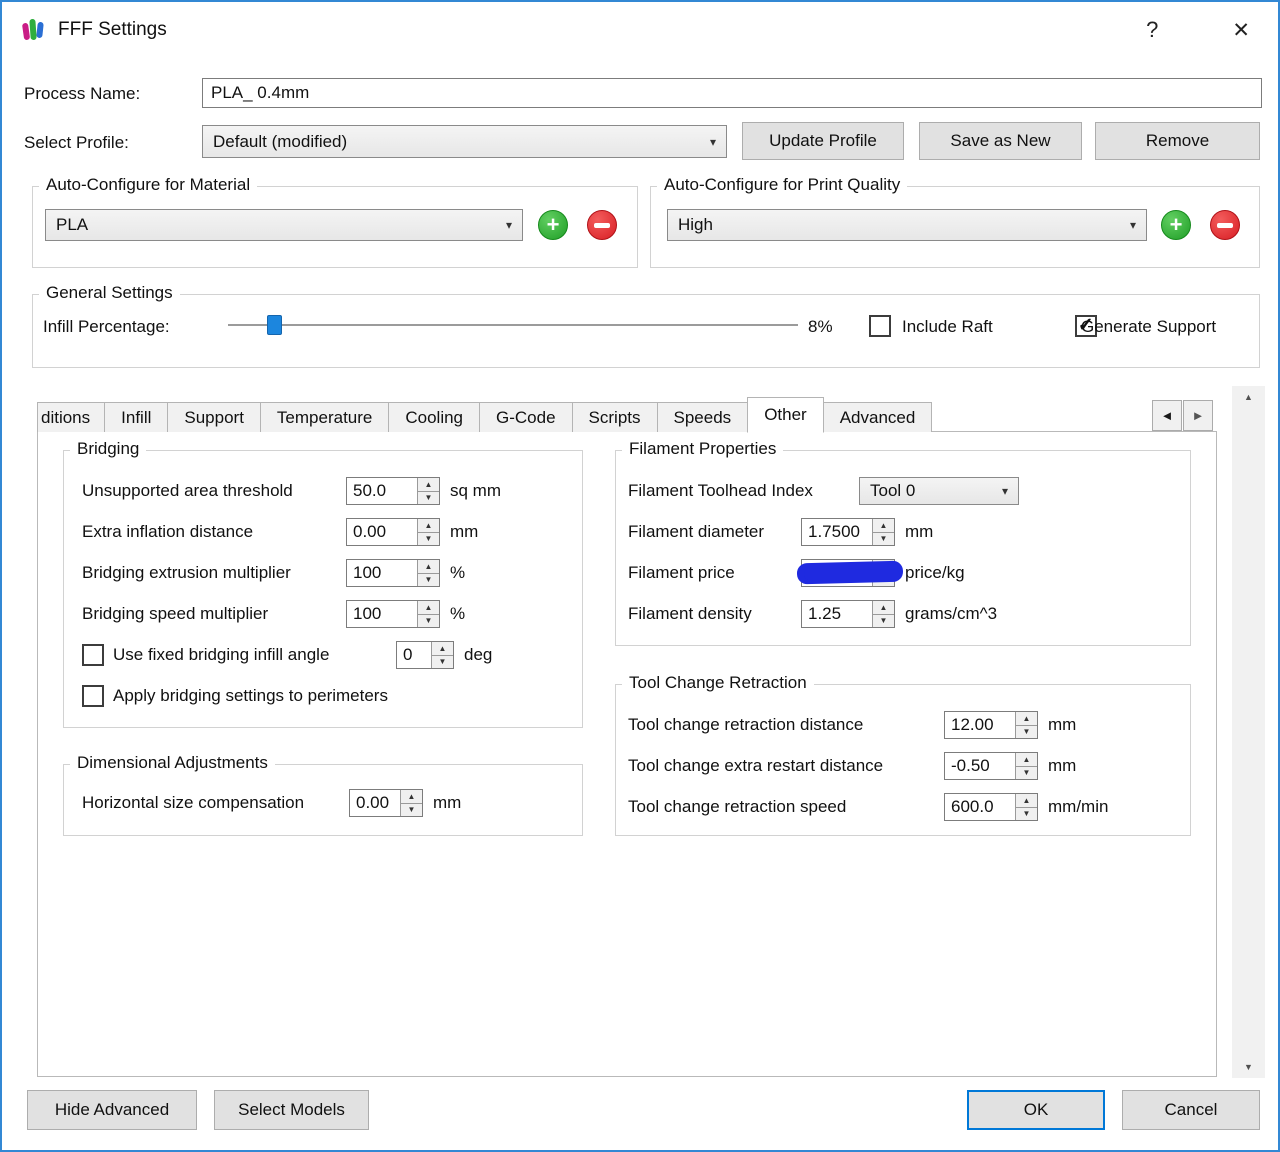 The width and height of the screenshot is (1280, 1152). I want to click on tool-change-retraction-speed-spinner: 600.0 ▲ ▼, so click(991, 807).